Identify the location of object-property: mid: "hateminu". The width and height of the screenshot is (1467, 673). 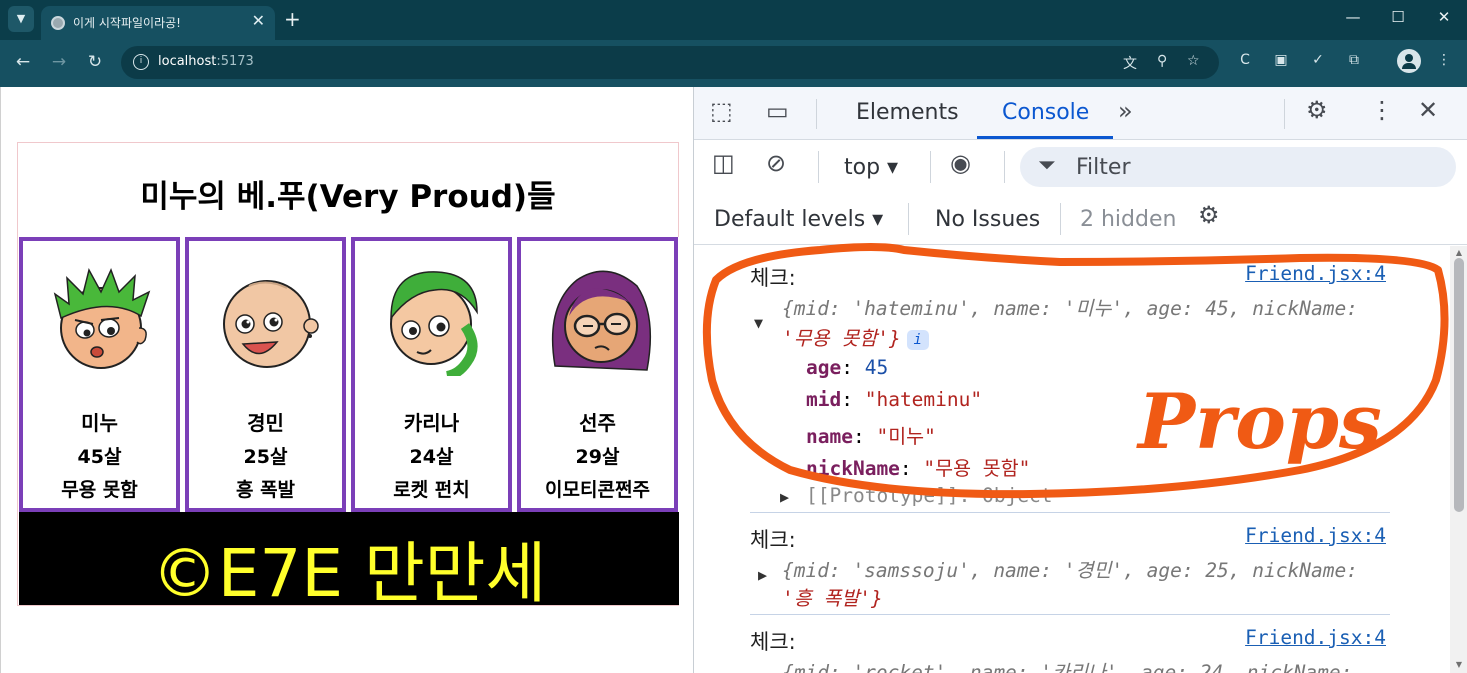
(894, 399).